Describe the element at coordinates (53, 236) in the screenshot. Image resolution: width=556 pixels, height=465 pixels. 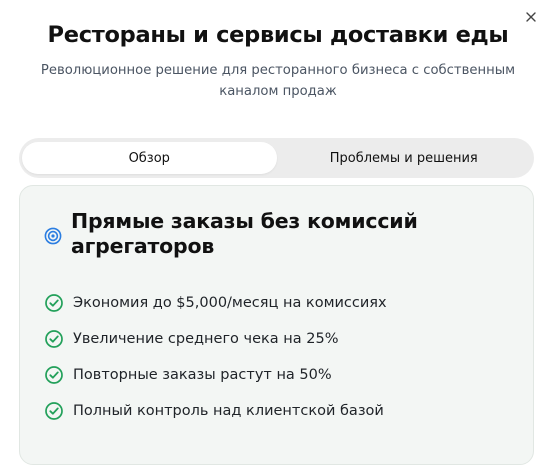
I see `target-icon` at that location.